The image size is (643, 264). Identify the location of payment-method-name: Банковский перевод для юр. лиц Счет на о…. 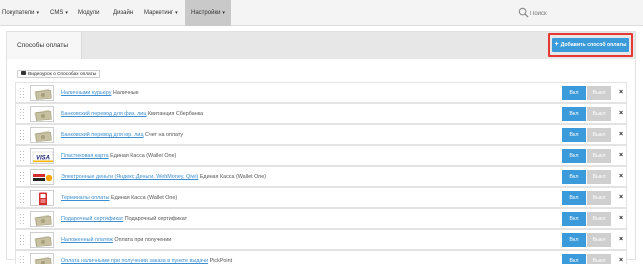
(122, 135).